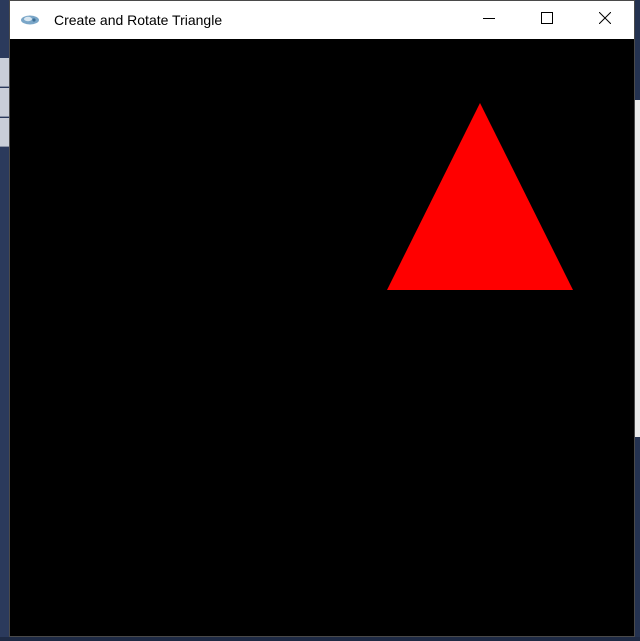  What do you see at coordinates (322, 20) in the screenshot?
I see `title-bar: Create and Rotate Triangle` at bounding box center [322, 20].